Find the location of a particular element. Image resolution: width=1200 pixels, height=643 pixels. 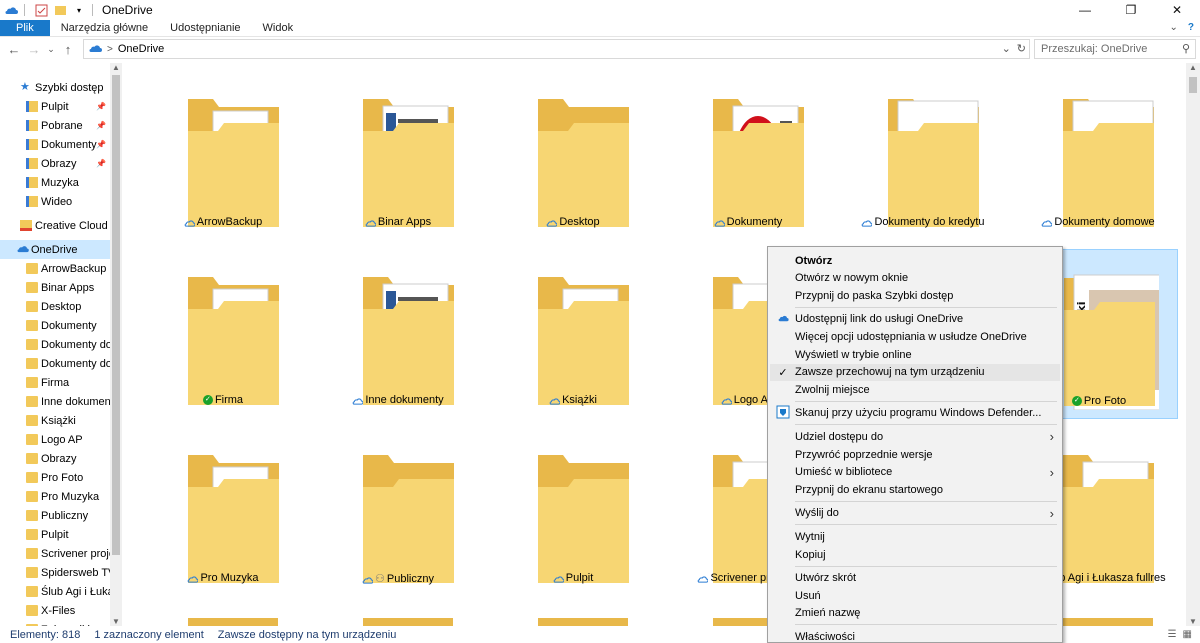

sidebar-item: ★ Szybki dostęp is located at coordinates (55, 87).